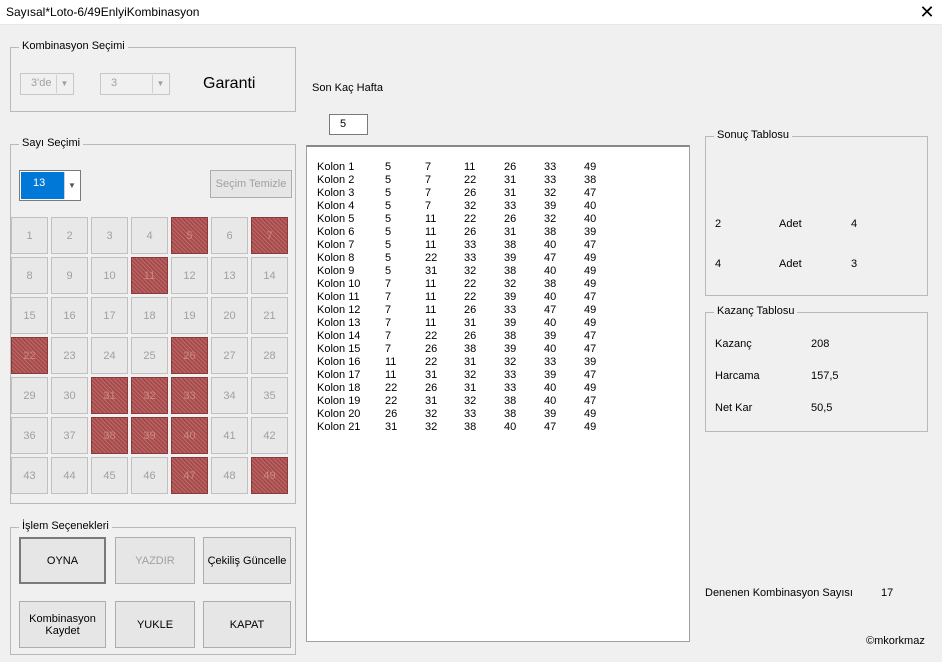  What do you see at coordinates (69, 235) in the screenshot?
I see `number-button: 2` at bounding box center [69, 235].